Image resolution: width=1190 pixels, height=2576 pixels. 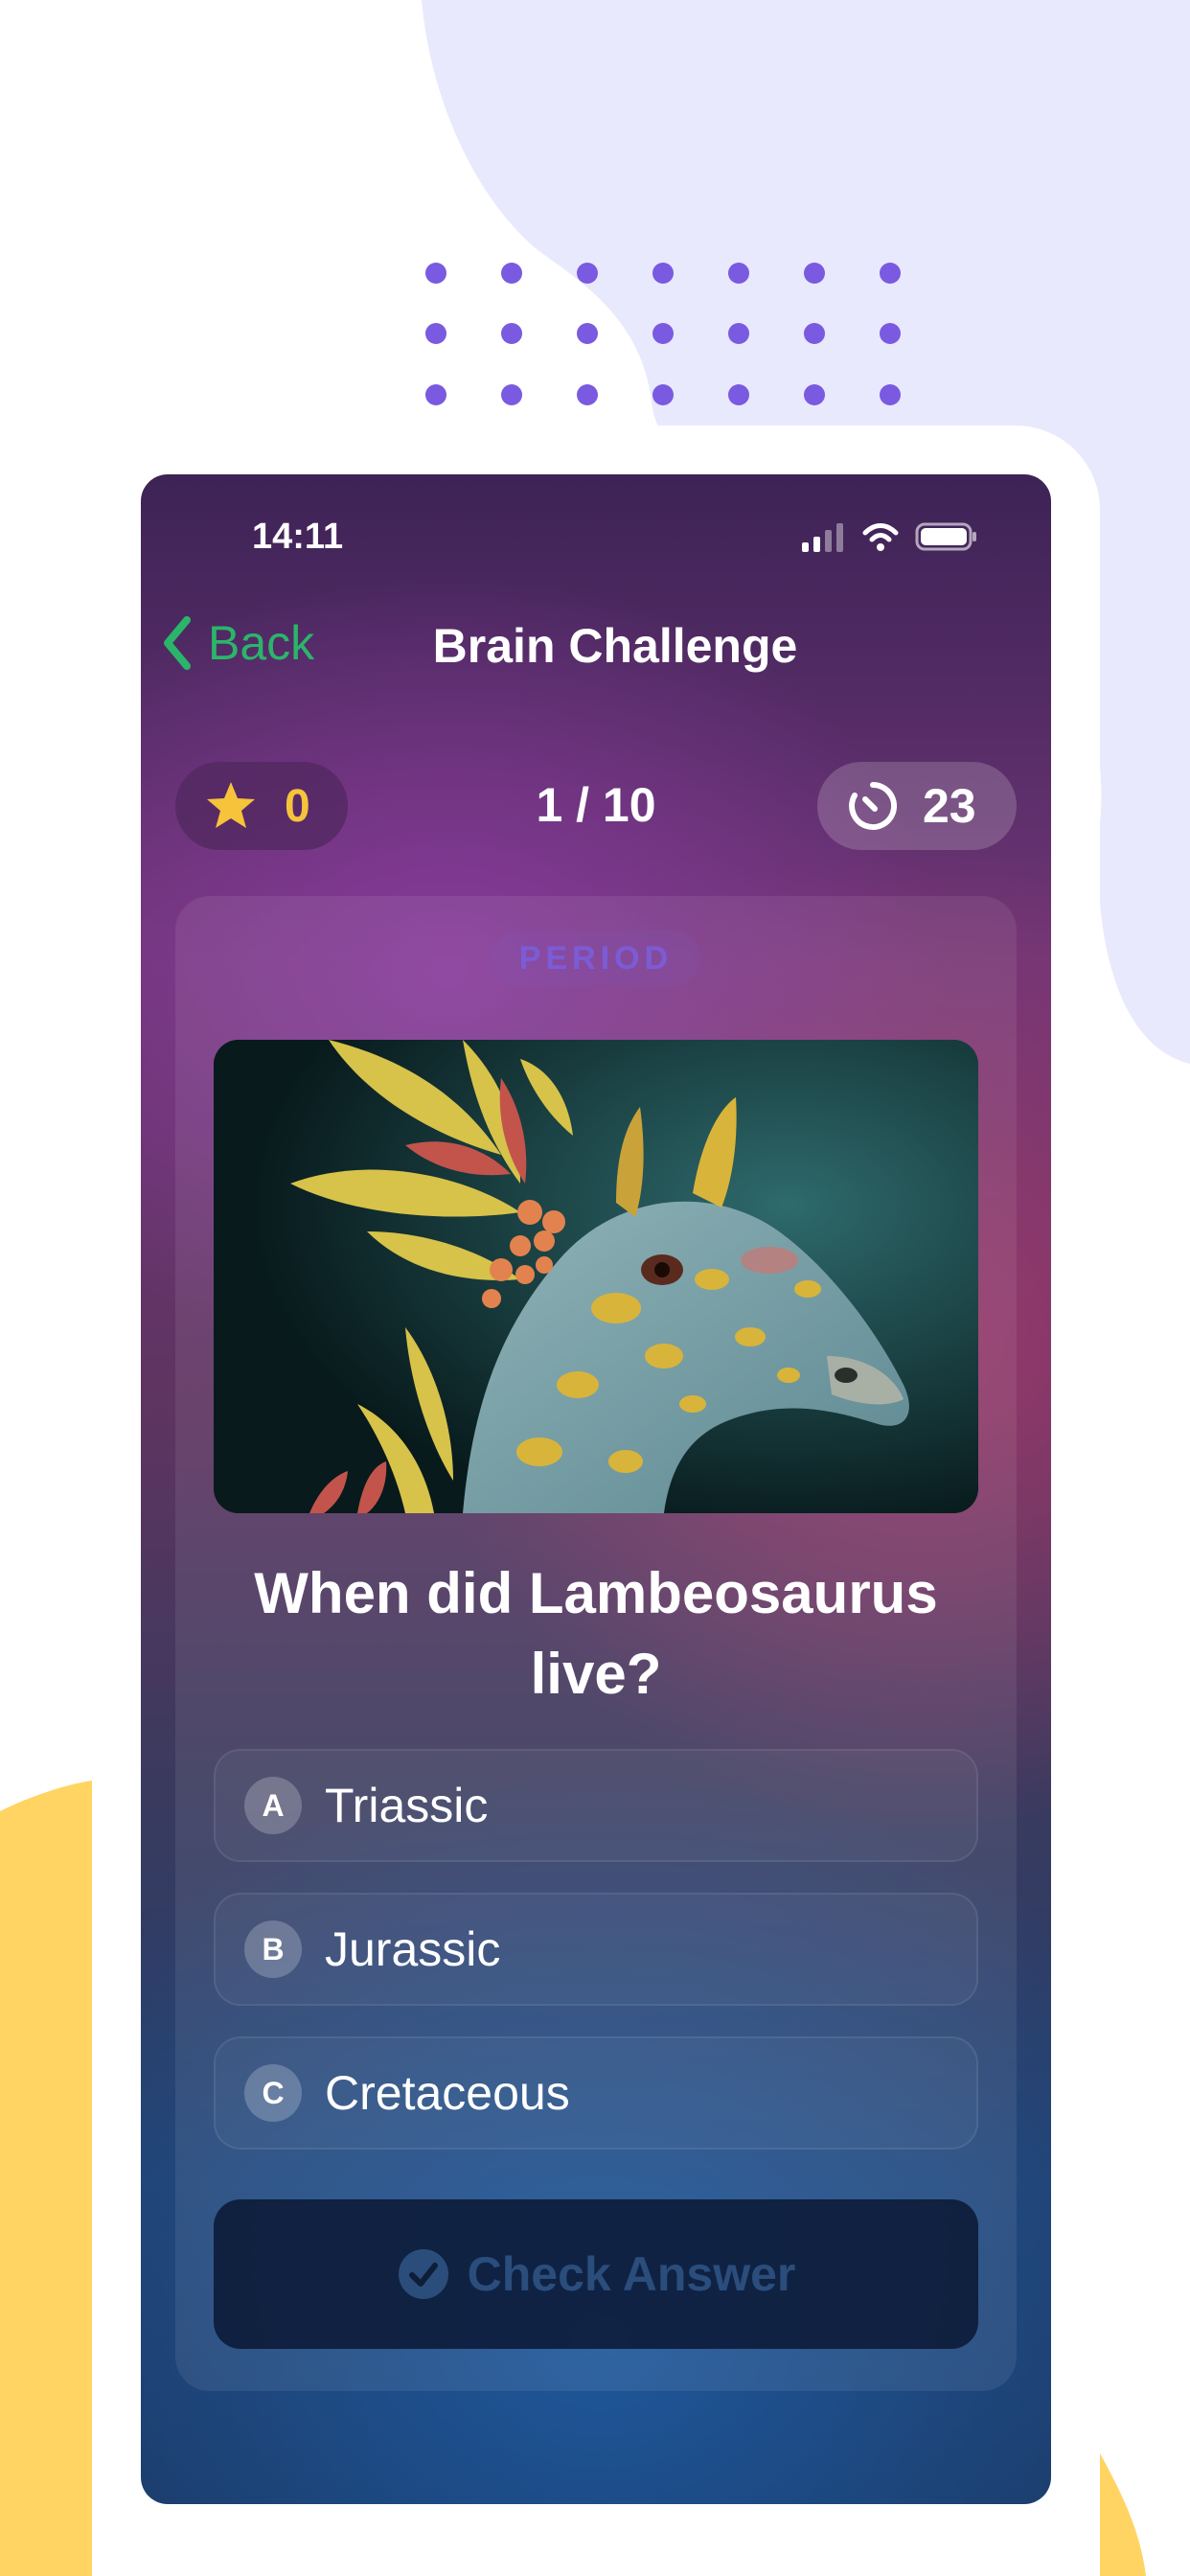 I want to click on timer-value: 23, so click(x=950, y=806).